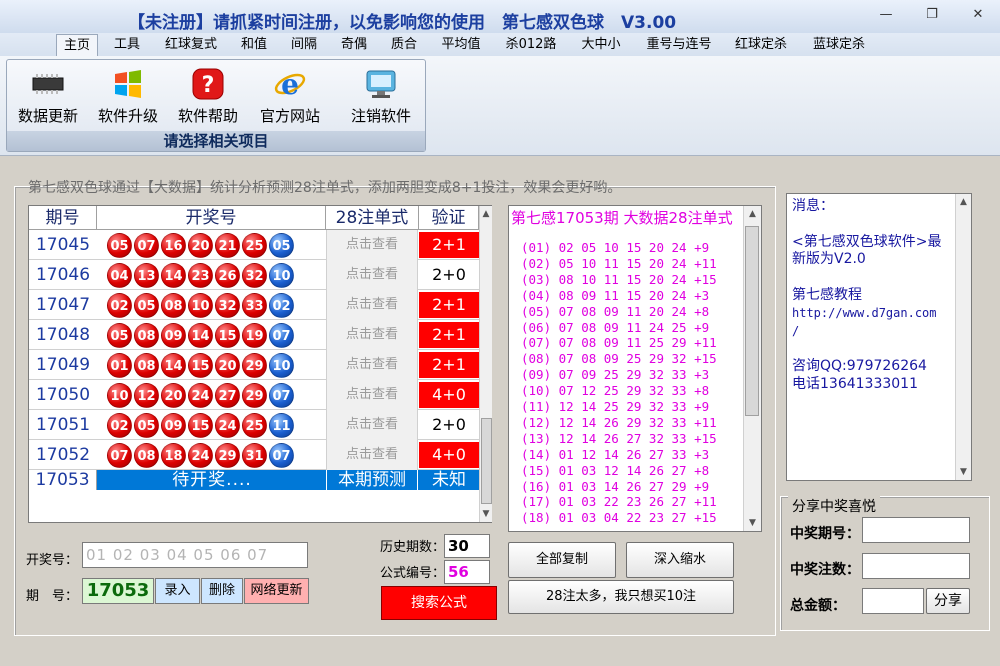 This screenshot has height=666, width=1000. What do you see at coordinates (893, 601) in the screenshot?
I see `total-amount-input` at bounding box center [893, 601].